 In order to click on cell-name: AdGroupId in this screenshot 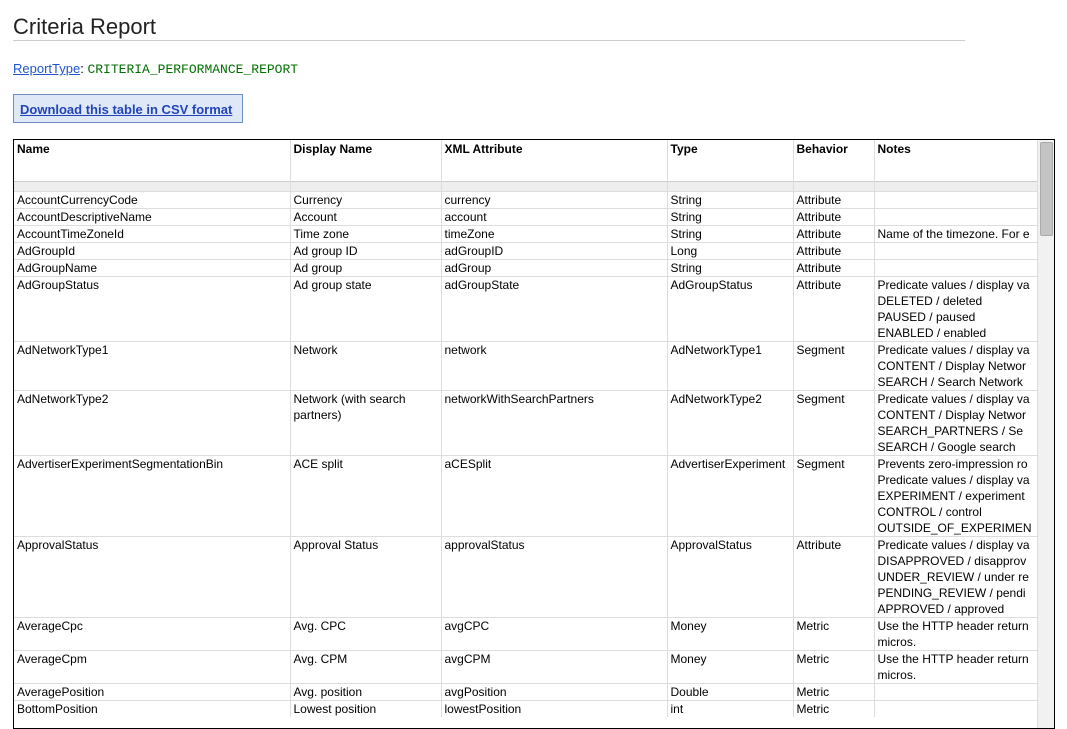, I will do `click(152, 250)`.